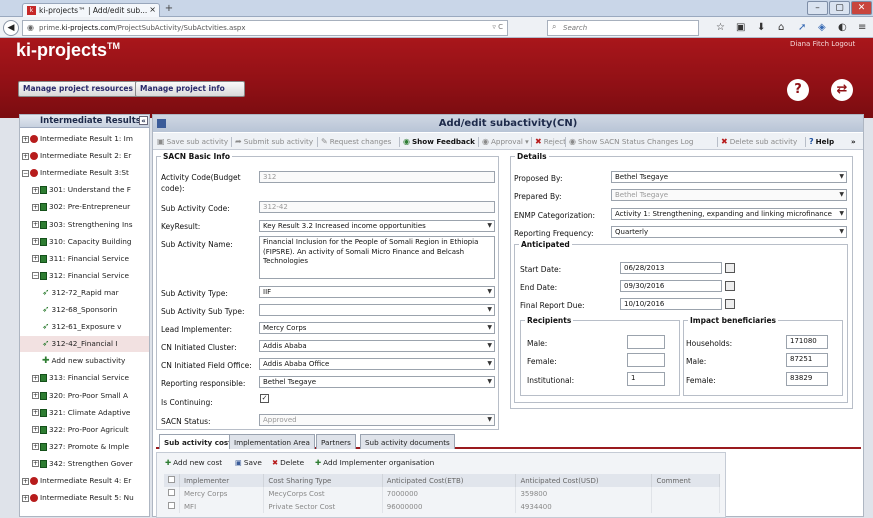 This screenshot has height=518, width=873. Describe the element at coordinates (631, 141) in the screenshot. I see `status-log-button: ◉ Show SACN Status Changes Log` at that location.